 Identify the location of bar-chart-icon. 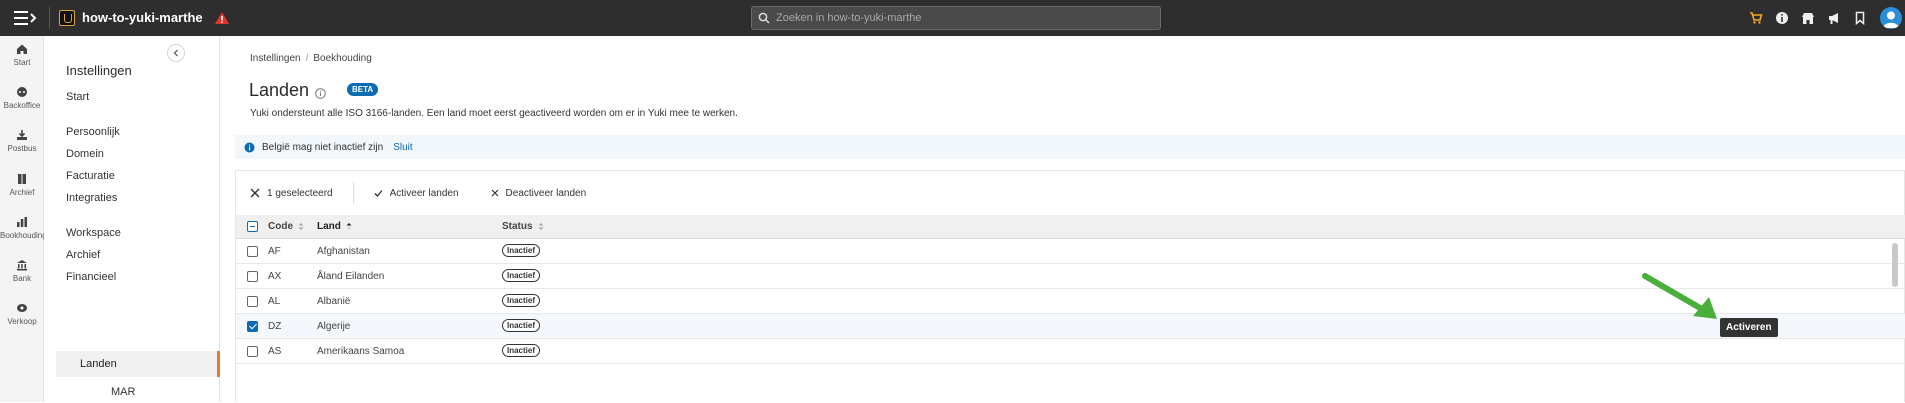
(22, 222).